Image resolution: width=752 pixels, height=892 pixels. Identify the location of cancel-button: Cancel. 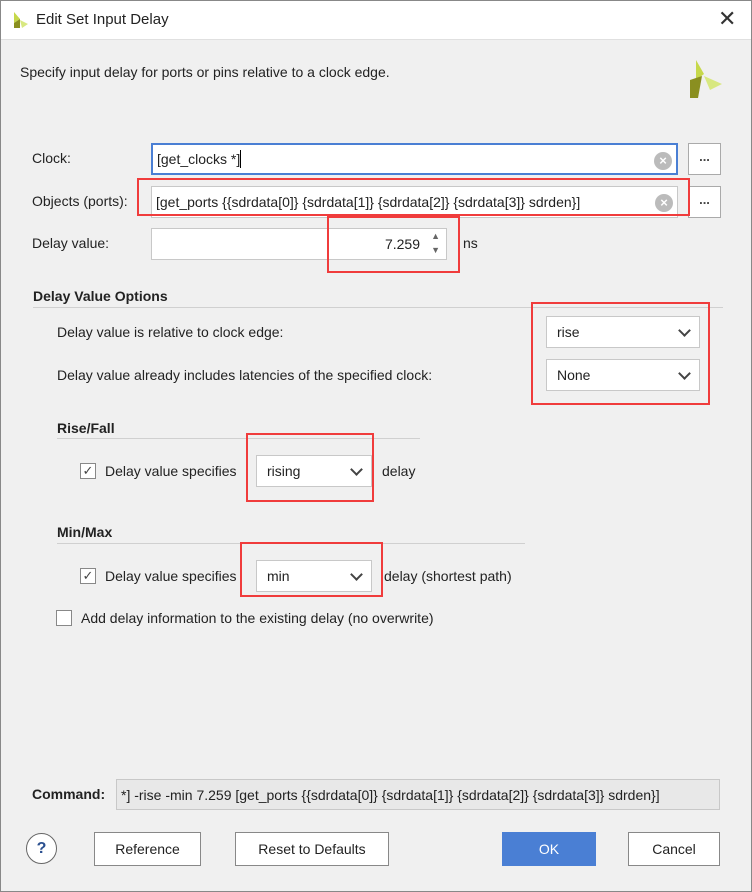
(674, 849).